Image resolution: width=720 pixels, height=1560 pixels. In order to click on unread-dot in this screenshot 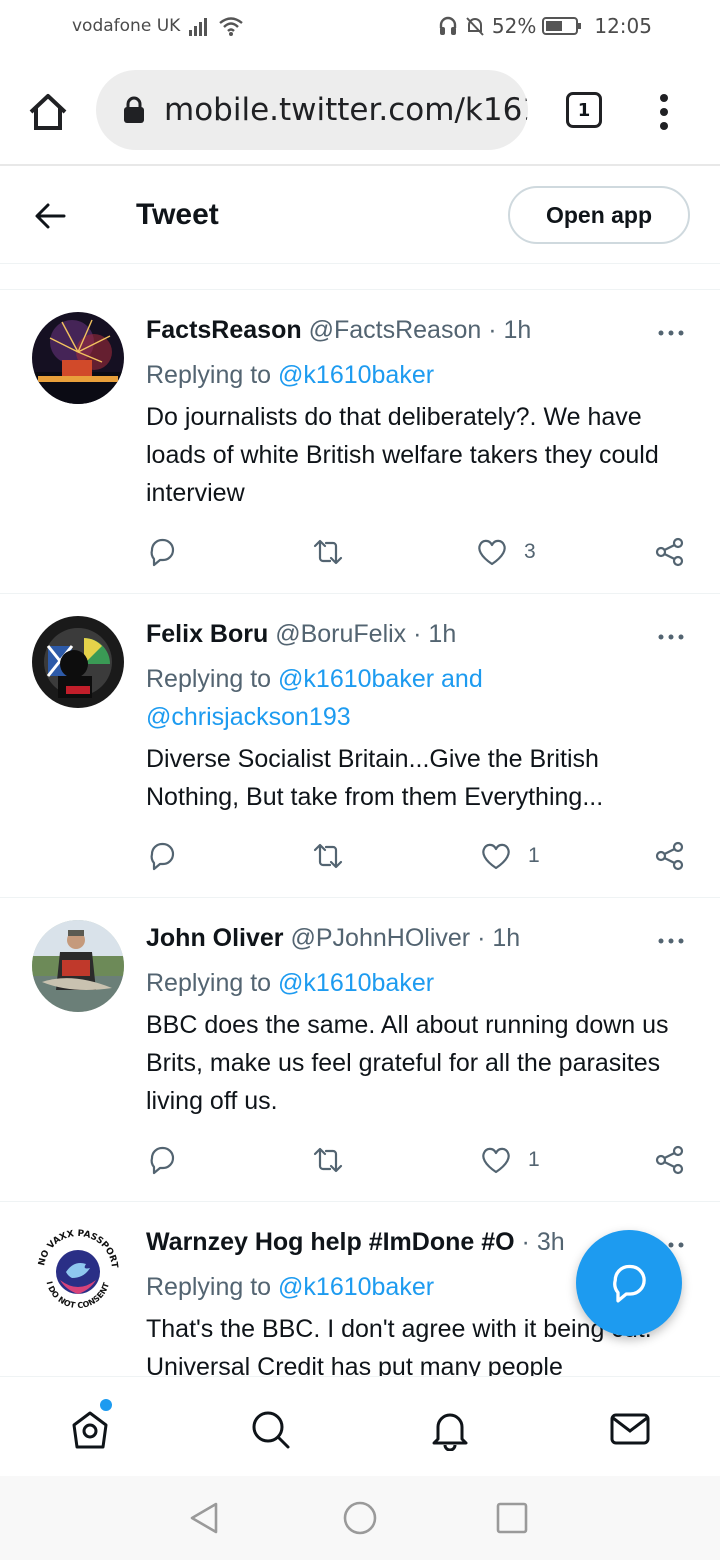, I will do `click(106, 1405)`.